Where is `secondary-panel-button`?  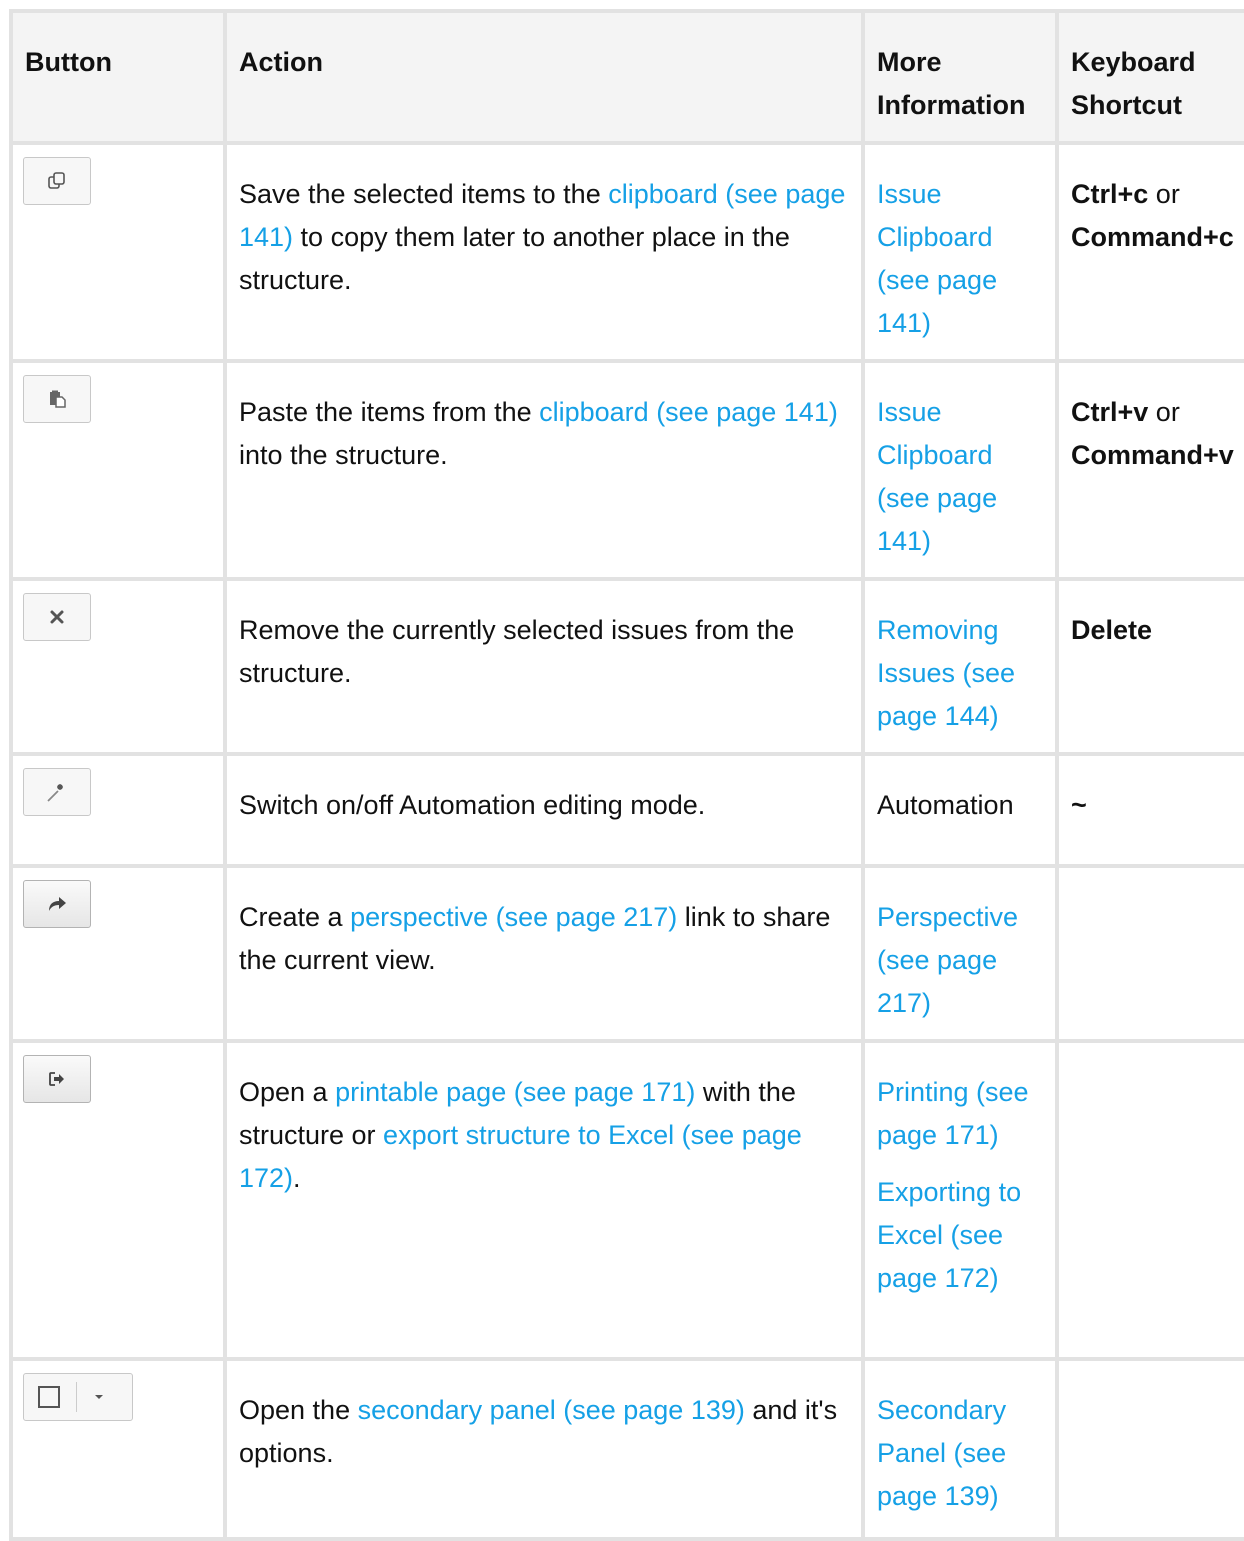
secondary-panel-button is located at coordinates (78, 1397).